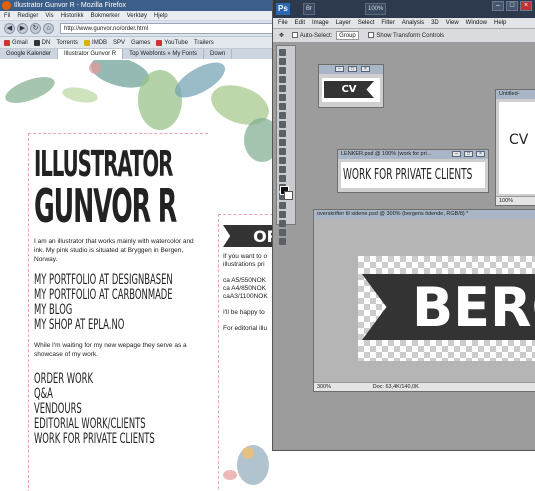  Describe the element at coordinates (512, 6) in the screenshot. I see `maximize-icon: □` at that location.